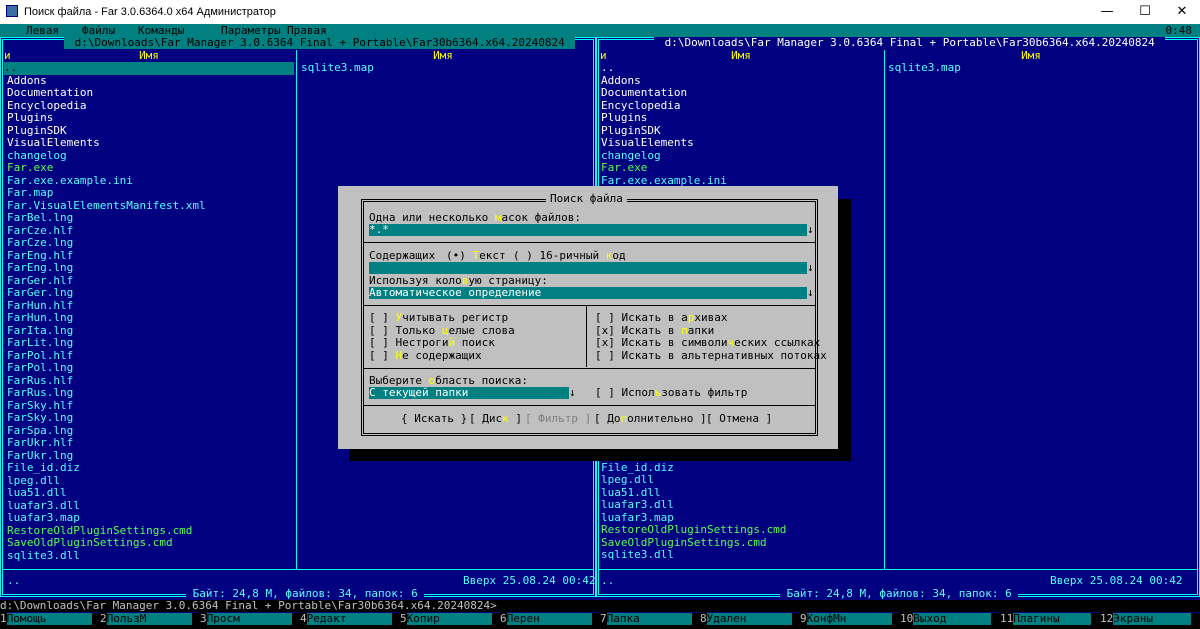 This screenshot has height=629, width=1200. What do you see at coordinates (40, 218) in the screenshot?
I see `file-item: FarBel.lng` at bounding box center [40, 218].